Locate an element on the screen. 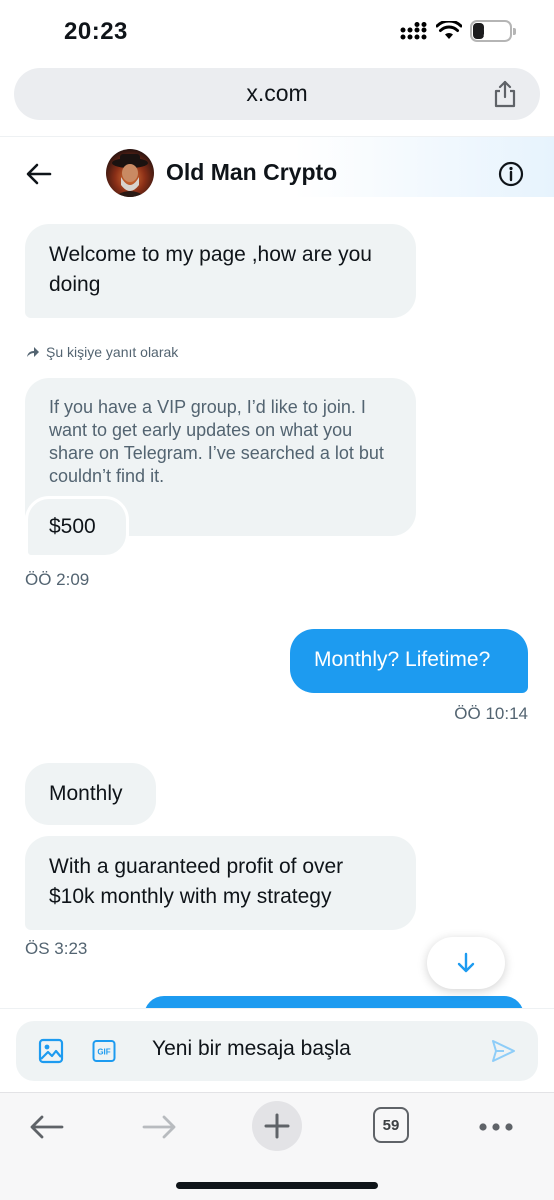 The height and width of the screenshot is (1200, 554). reply-label: Şu kişiye yanıt olarak is located at coordinates (112, 352).